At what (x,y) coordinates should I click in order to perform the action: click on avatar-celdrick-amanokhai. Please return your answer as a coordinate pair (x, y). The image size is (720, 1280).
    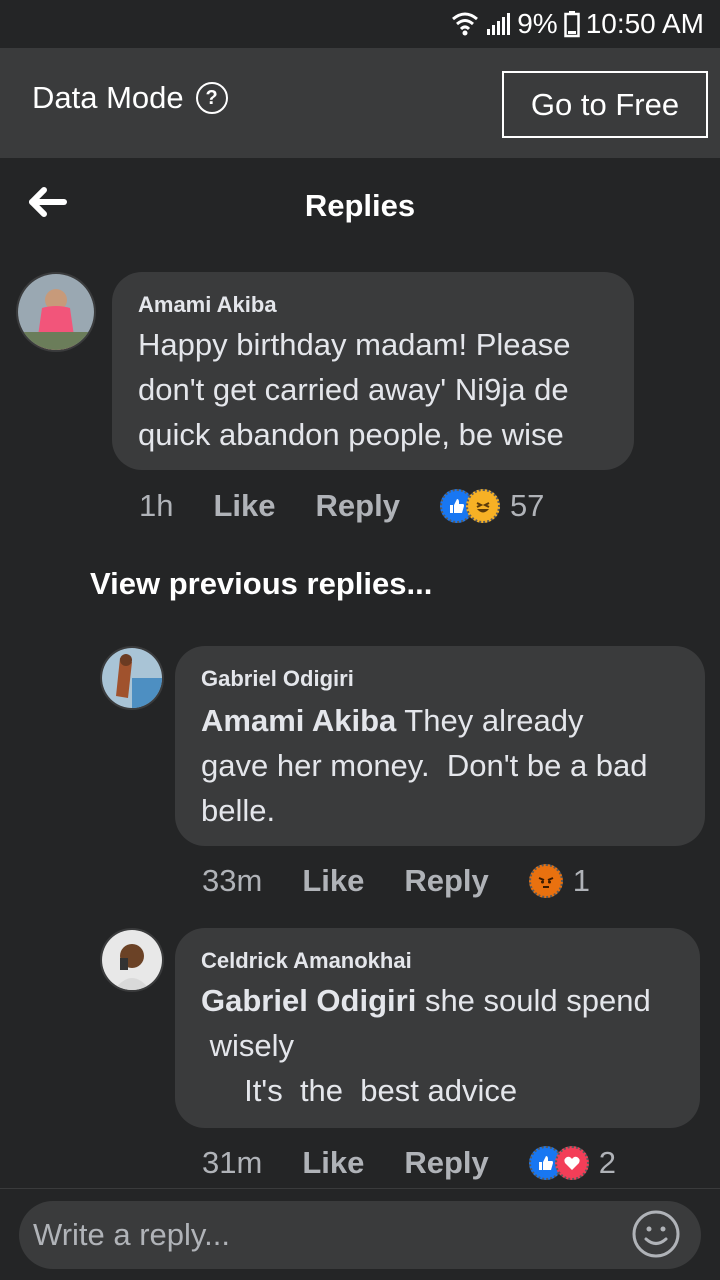
    Looking at the image, I should click on (132, 960).